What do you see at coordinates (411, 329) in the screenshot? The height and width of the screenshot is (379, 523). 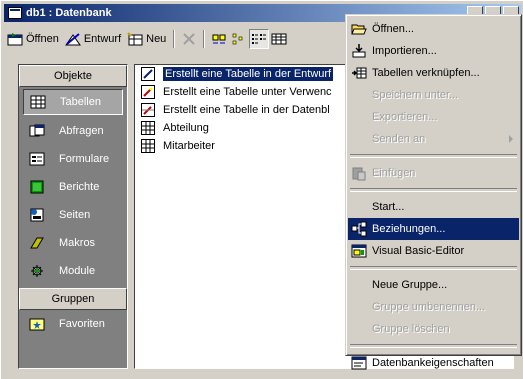 I see `menu-item-label: Gruppe löschen` at bounding box center [411, 329].